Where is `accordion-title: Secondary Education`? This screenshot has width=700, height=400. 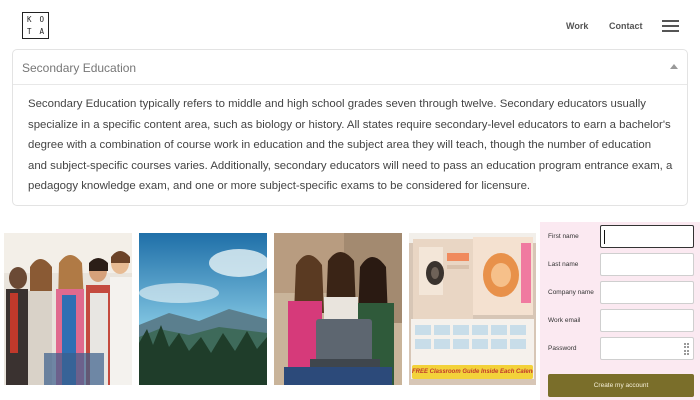
accordion-title: Secondary Education is located at coordinates (79, 68).